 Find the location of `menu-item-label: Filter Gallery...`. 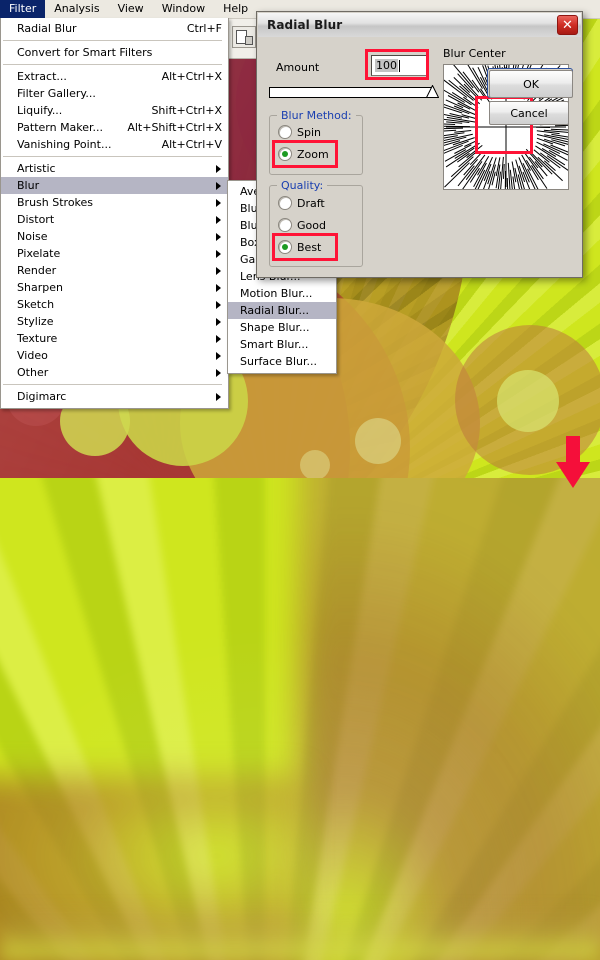

menu-item-label: Filter Gallery... is located at coordinates (56, 93).